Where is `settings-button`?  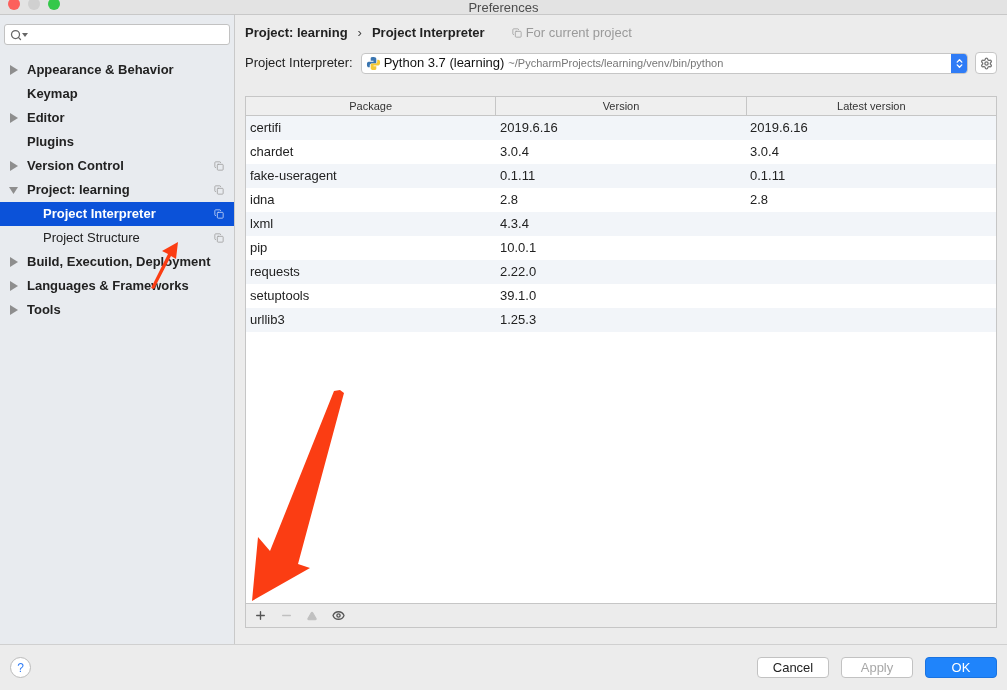
settings-button is located at coordinates (986, 63).